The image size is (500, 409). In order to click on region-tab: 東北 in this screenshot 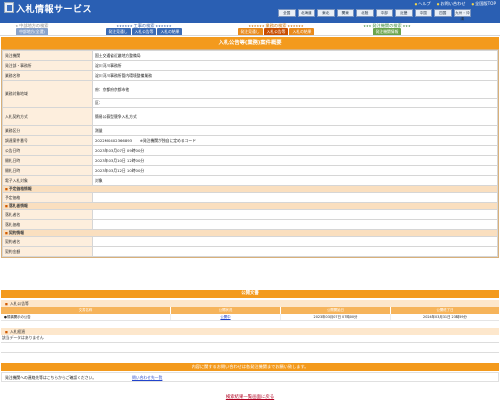, I will do `click(326, 13)`.